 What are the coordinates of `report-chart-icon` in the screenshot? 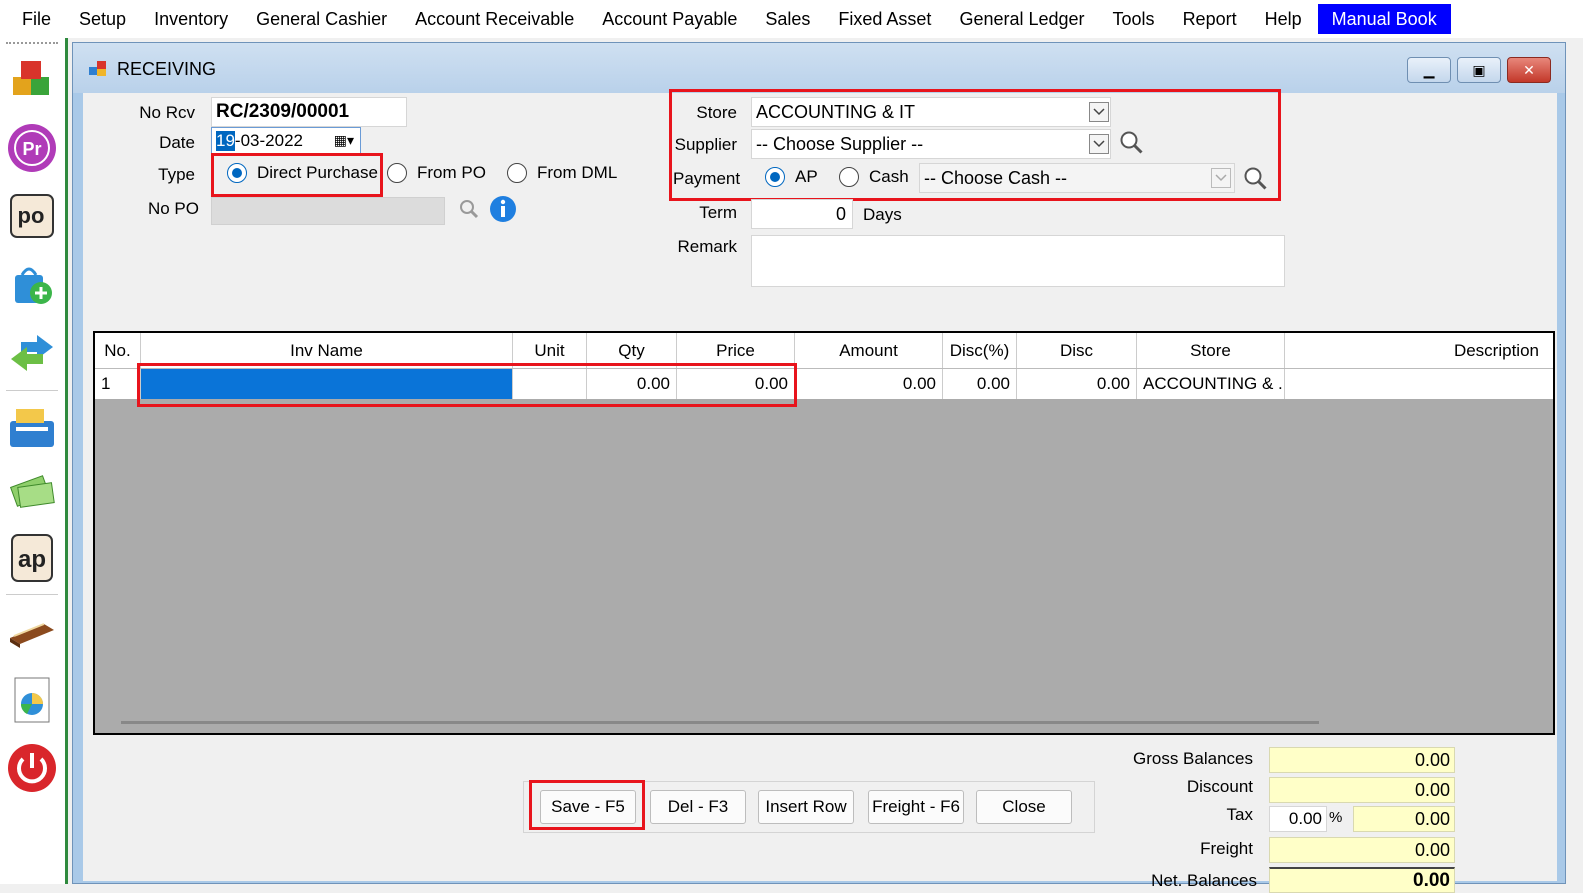 It's located at (32, 700).